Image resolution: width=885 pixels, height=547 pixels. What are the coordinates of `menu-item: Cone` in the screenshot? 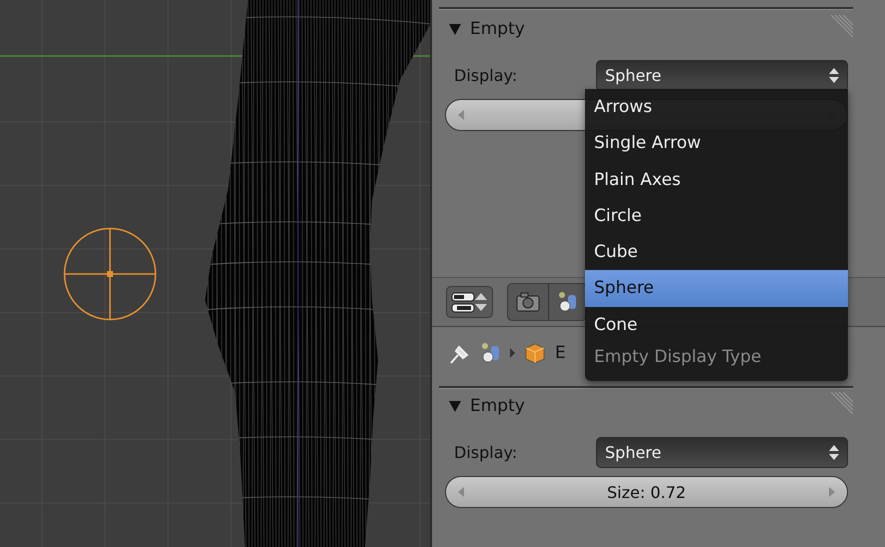 It's located at (716, 325).